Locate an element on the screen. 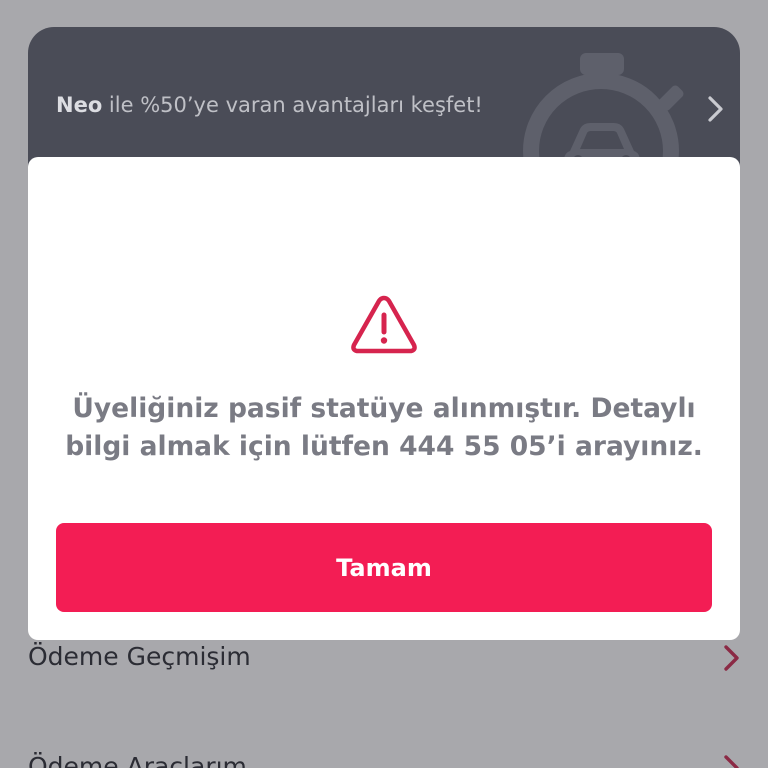 This screenshot has width=768, height=768. list-item-payment-methods: Ödeme Araçlarım is located at coordinates (384, 753).